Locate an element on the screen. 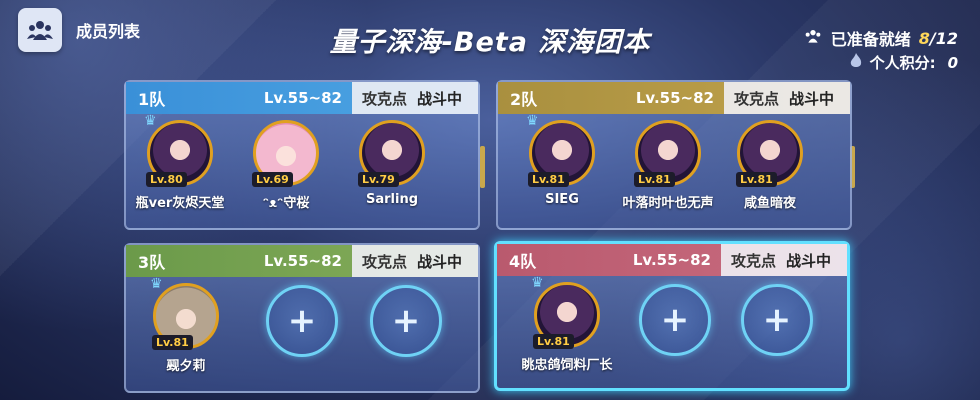 Image resolution: width=980 pixels, height=400 pixels. personal-points: 个人积分: 0 is located at coordinates (904, 62).